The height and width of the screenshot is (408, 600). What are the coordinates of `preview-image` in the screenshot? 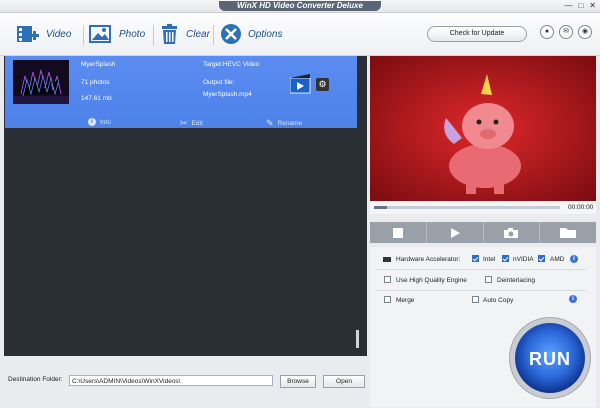 It's located at (483, 128).